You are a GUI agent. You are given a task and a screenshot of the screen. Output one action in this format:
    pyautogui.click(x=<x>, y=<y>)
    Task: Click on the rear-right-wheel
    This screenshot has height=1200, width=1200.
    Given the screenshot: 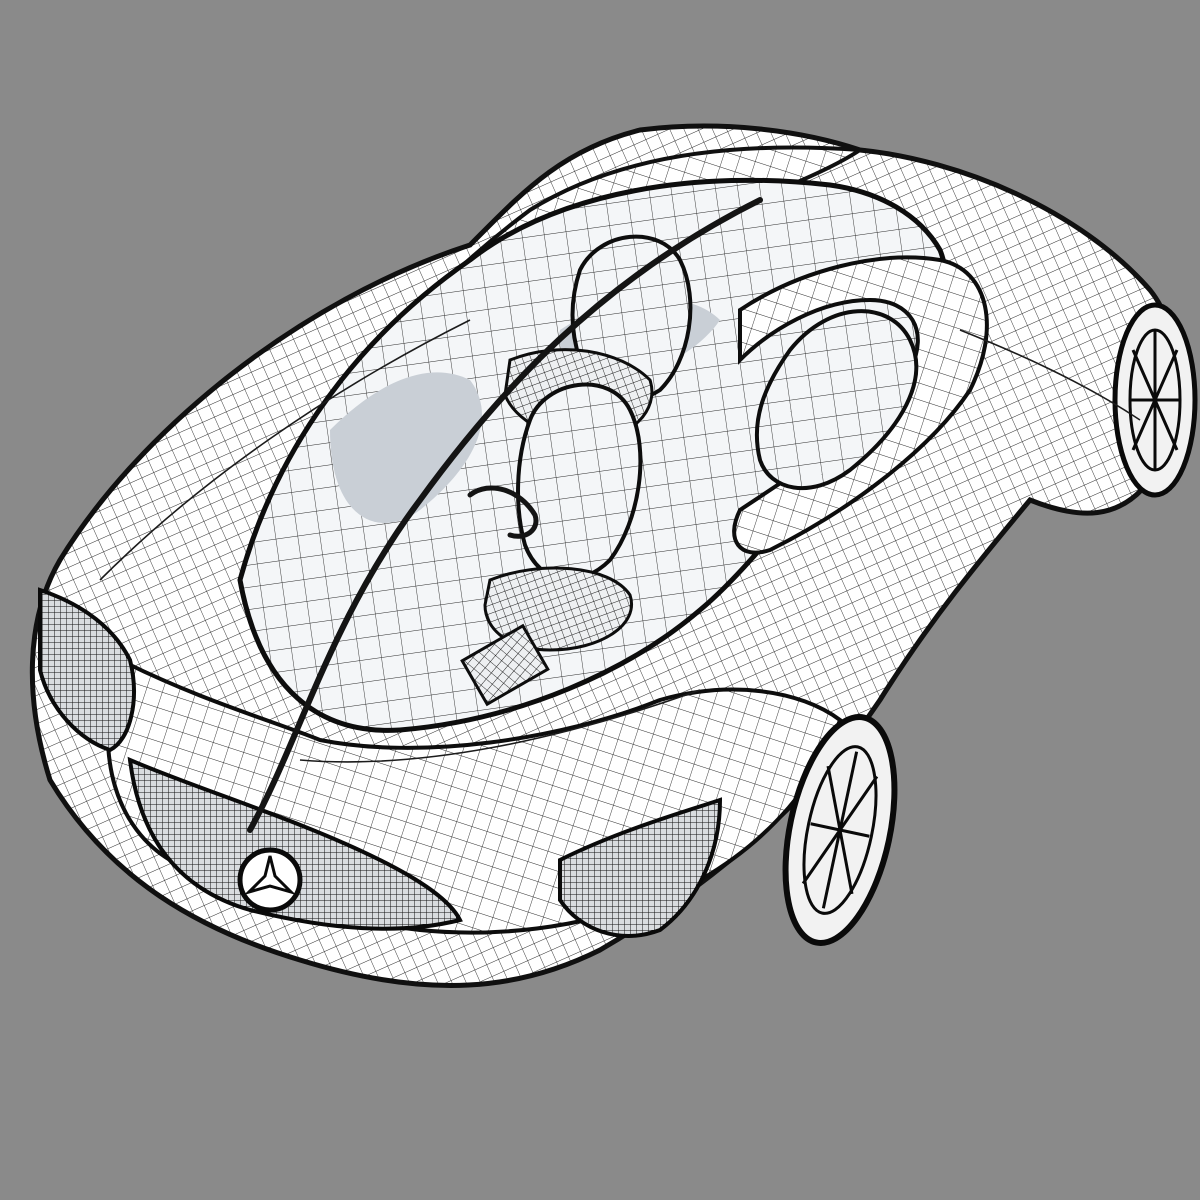 What is the action you would take?
    pyautogui.click(x=1155, y=400)
    